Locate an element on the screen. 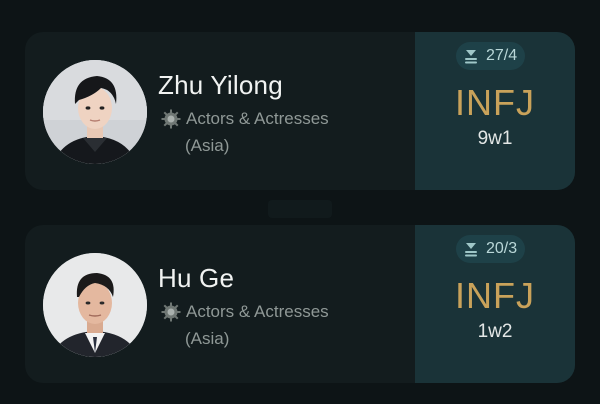 The height and width of the screenshot is (404, 600). vote-count-badge: 20/3 is located at coordinates (491, 249).